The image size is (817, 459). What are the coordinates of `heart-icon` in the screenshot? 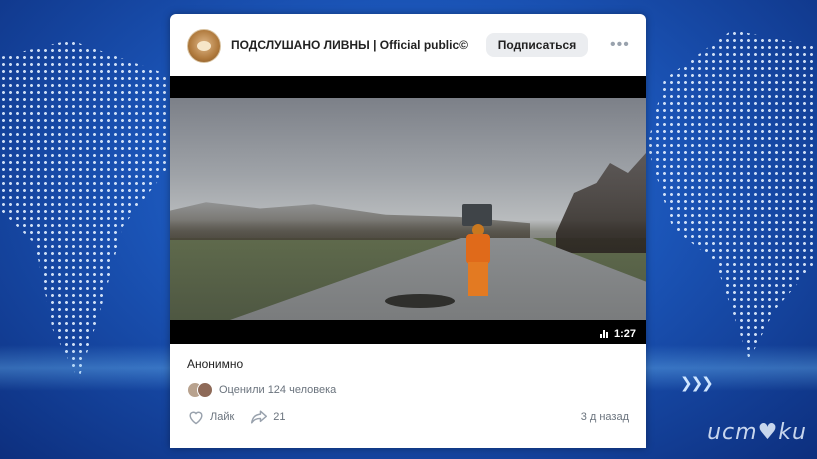 It's located at (196, 418).